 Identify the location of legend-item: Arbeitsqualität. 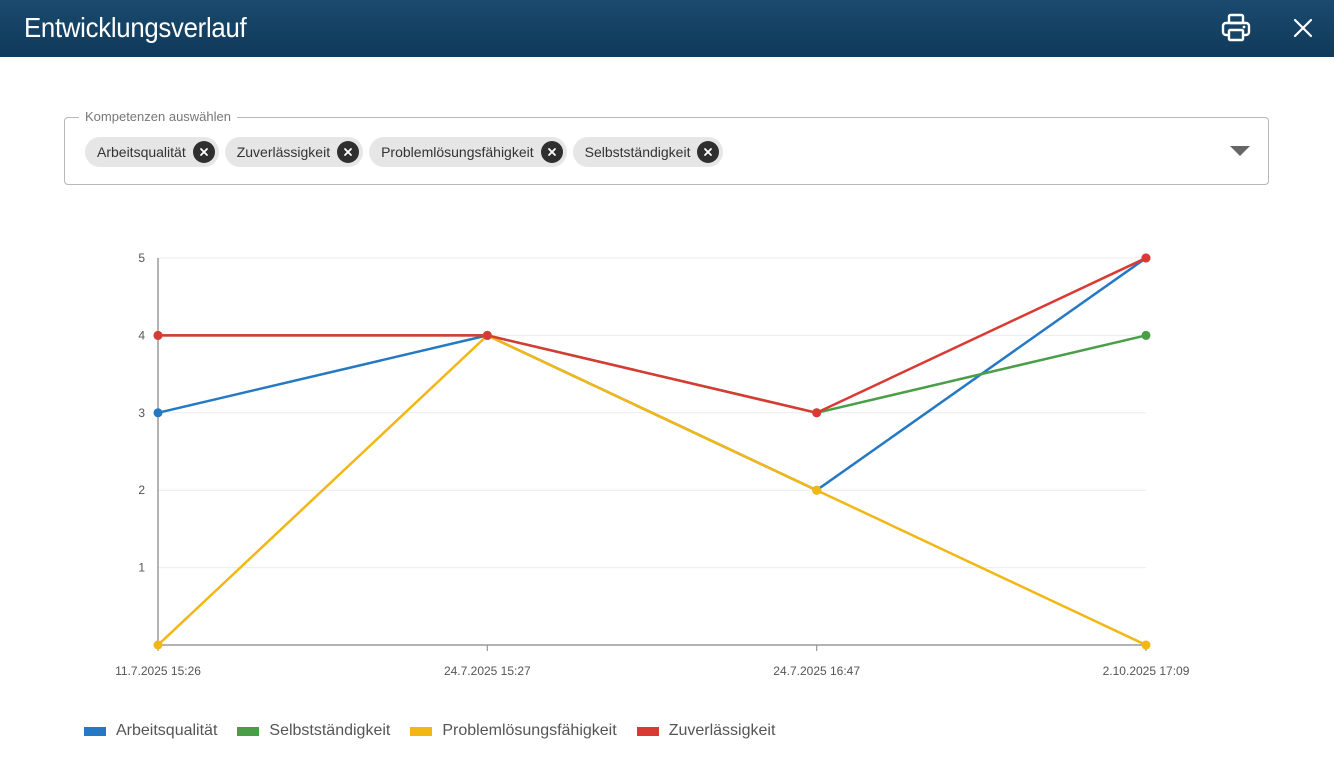
(150, 731).